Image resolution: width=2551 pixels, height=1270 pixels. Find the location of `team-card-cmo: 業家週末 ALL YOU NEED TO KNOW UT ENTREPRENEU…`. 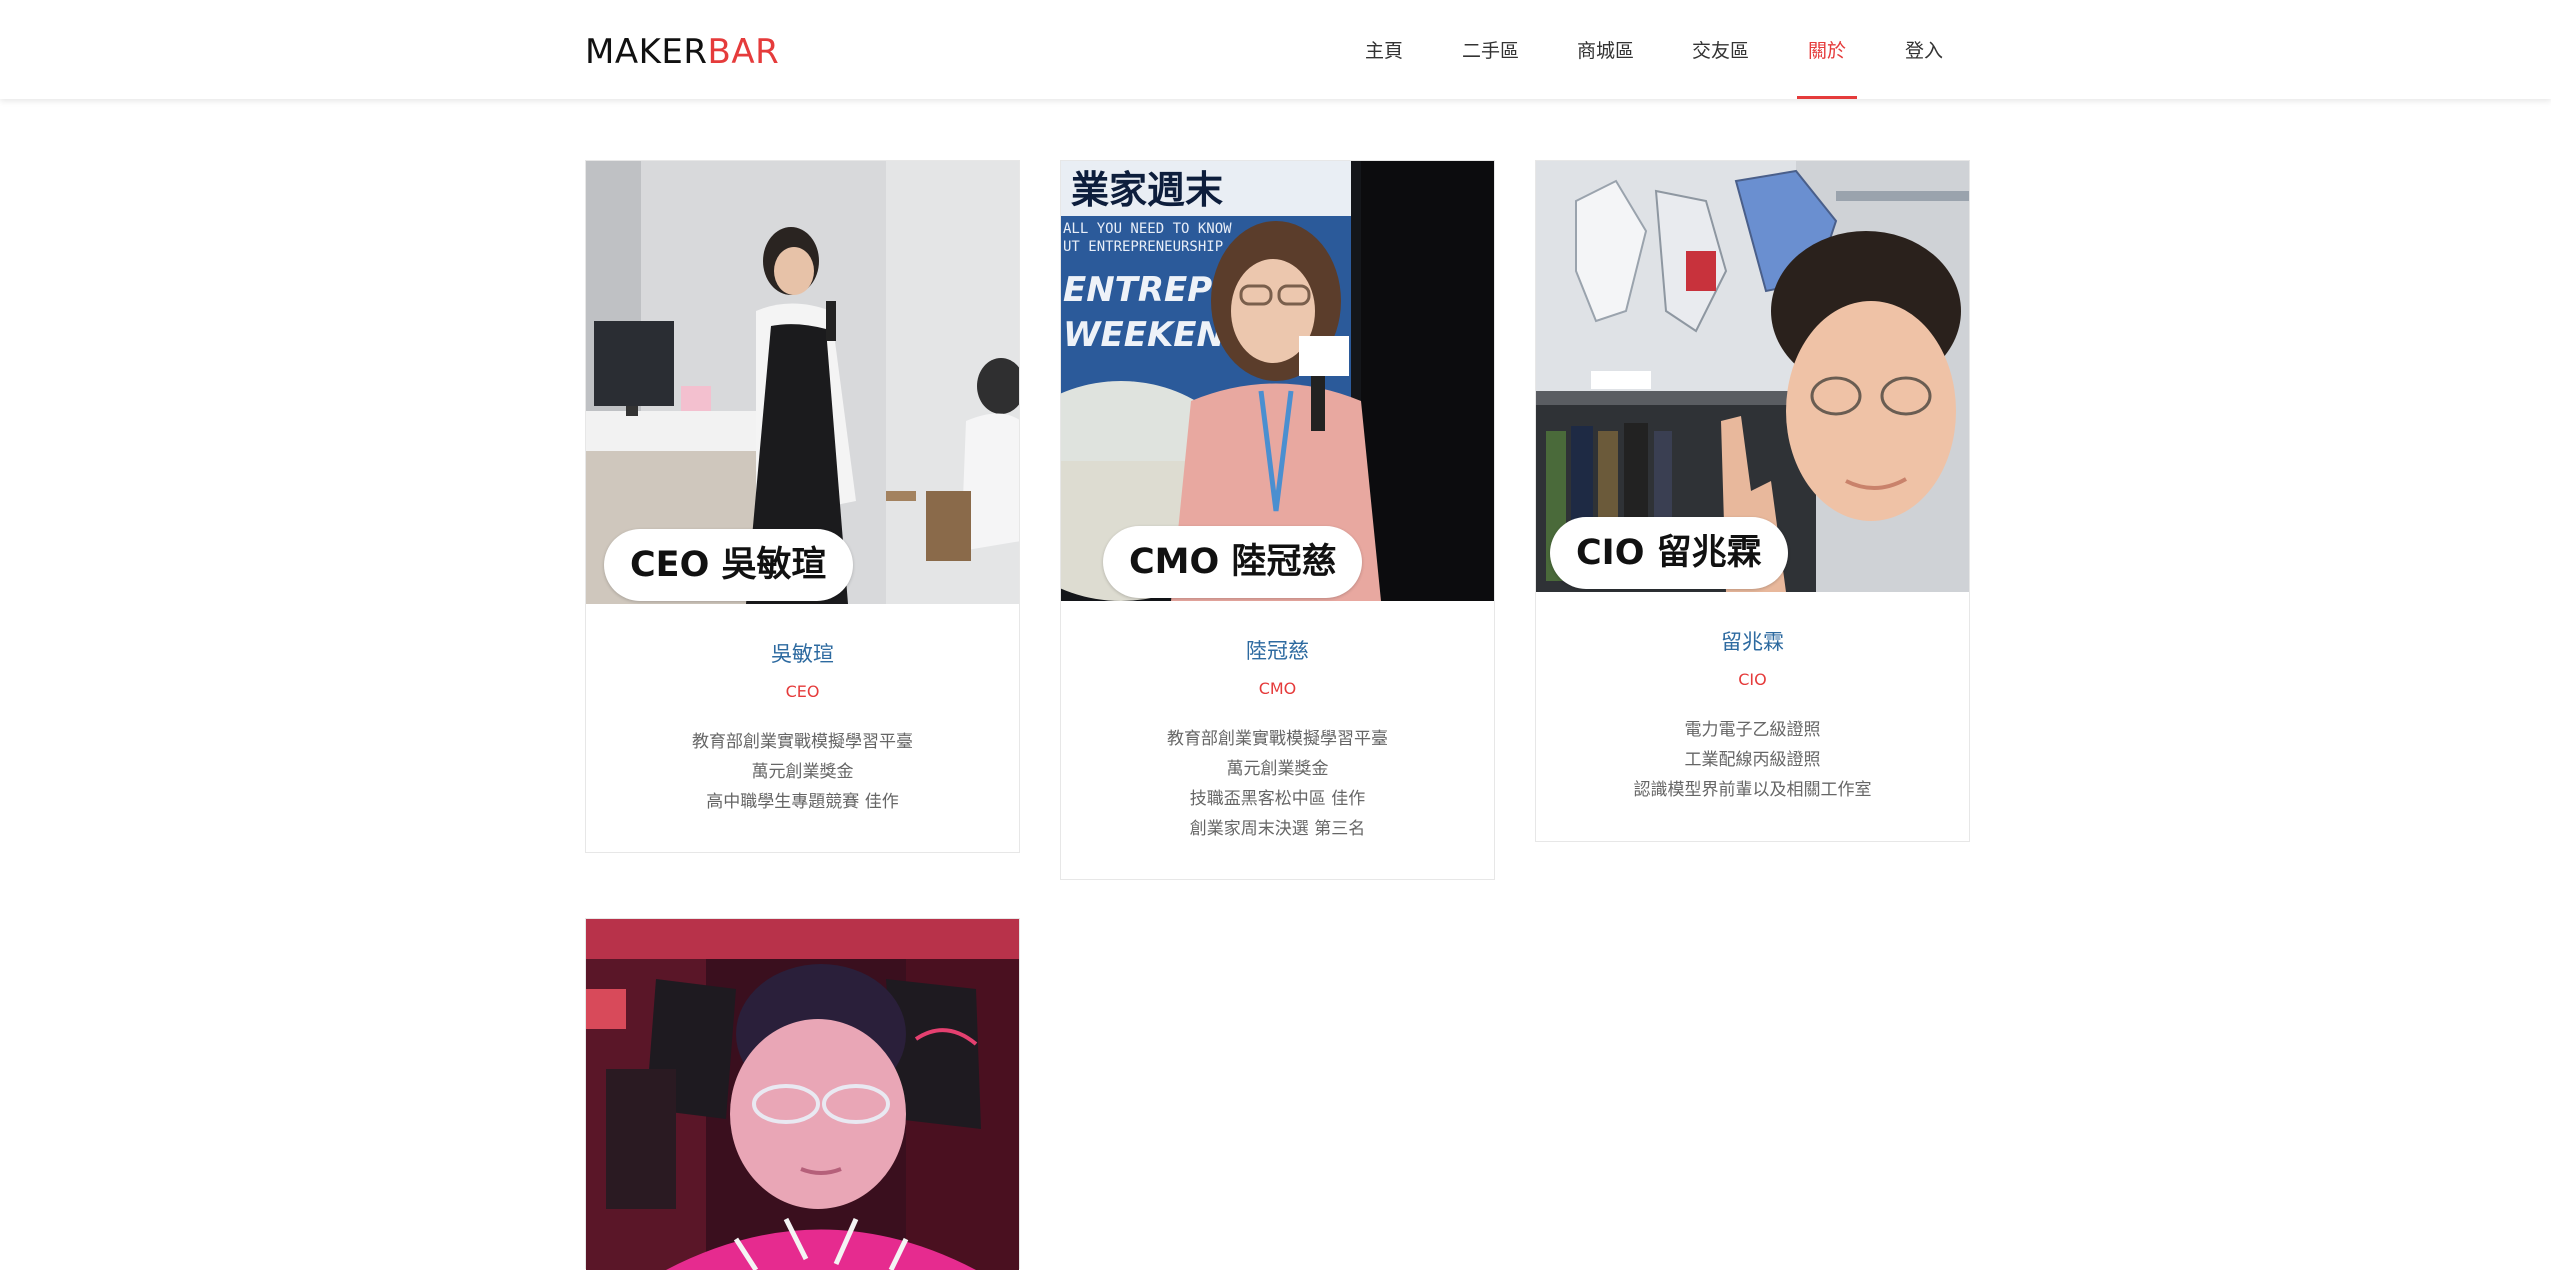

team-card-cmo: 業家週末 ALL YOU NEED TO KNOW UT ENTREPRENEU… is located at coordinates (1277, 520).